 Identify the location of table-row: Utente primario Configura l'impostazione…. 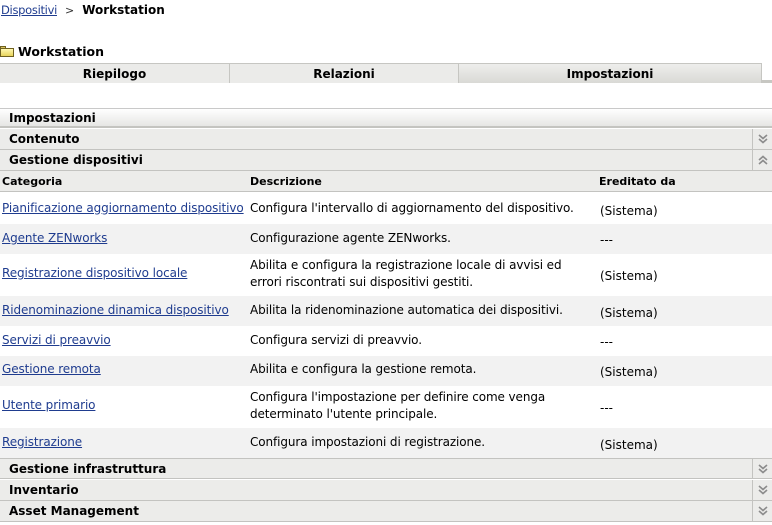
(386, 407).